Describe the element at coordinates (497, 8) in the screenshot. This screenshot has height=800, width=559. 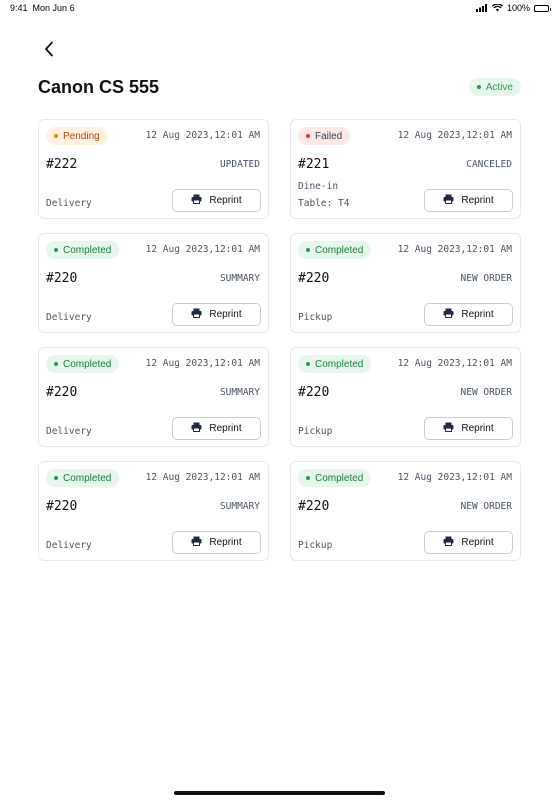
I see `wifi-icon` at that location.